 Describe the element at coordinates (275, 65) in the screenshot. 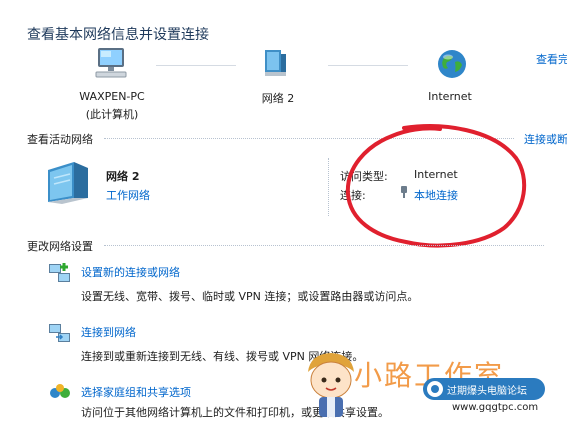

I see `network-icon` at that location.